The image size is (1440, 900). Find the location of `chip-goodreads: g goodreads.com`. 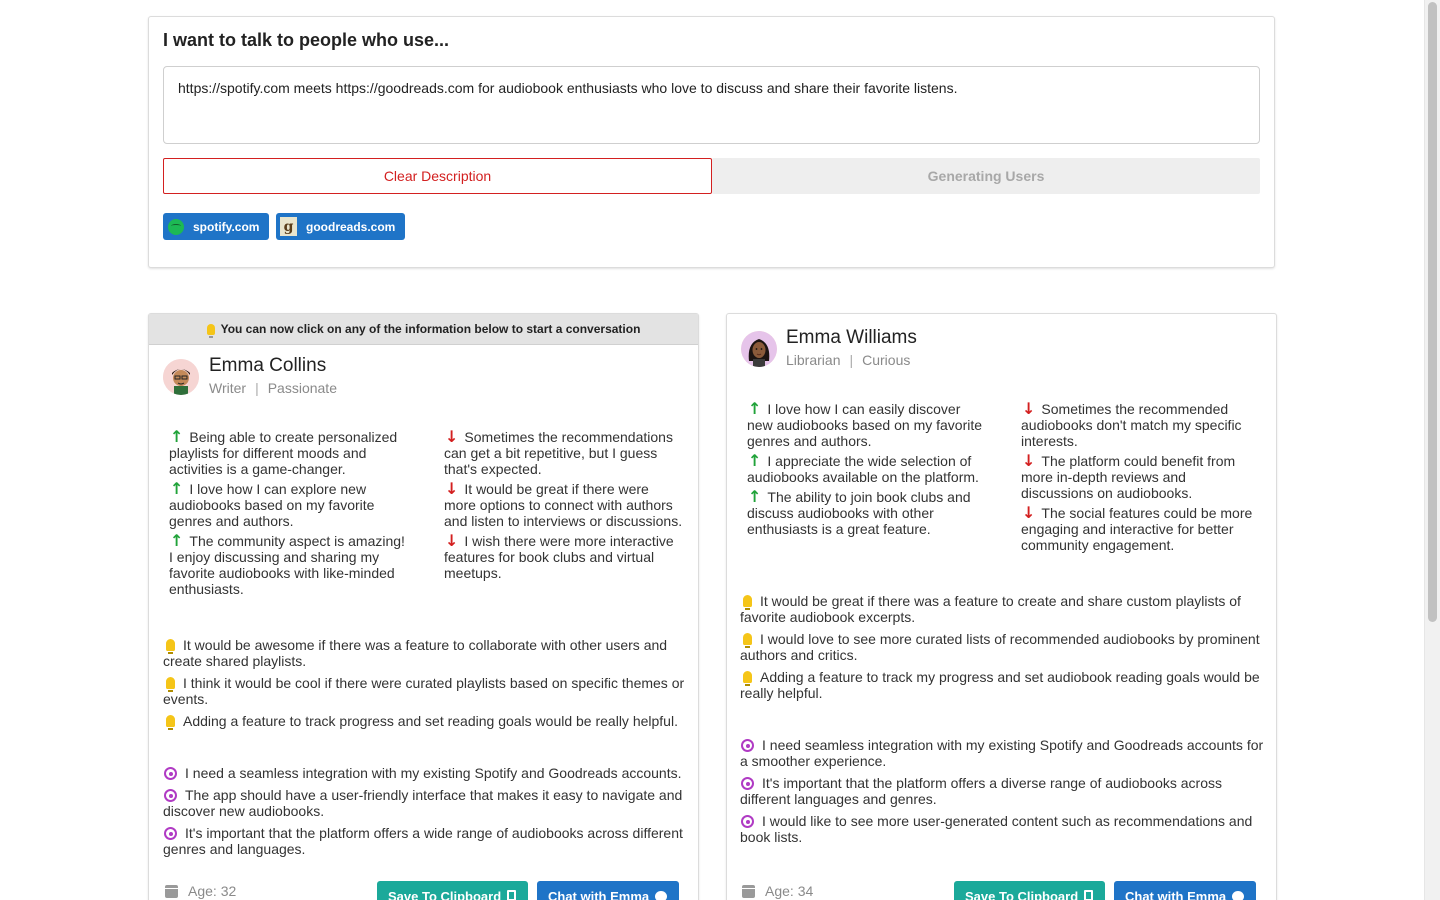

chip-goodreads: g goodreads.com is located at coordinates (341, 226).